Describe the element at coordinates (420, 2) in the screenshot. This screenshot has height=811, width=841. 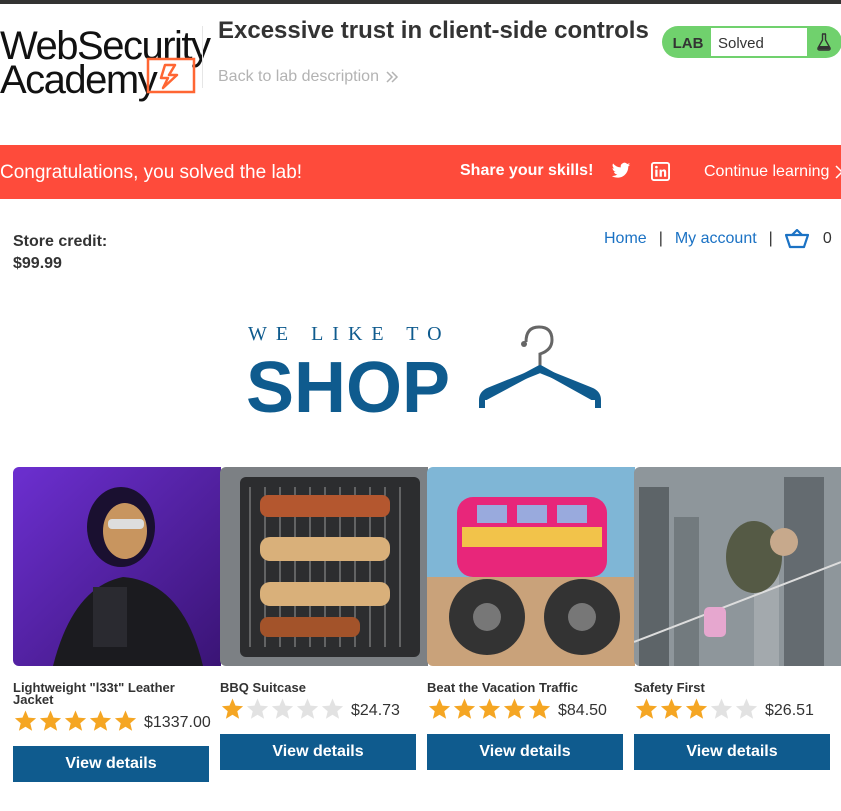
I see `top-border` at that location.